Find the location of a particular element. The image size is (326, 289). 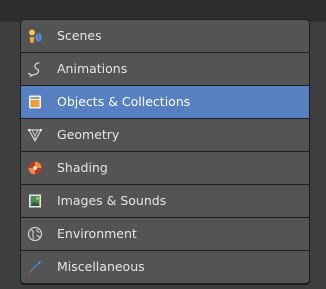

category-label: Scenes is located at coordinates (79, 35).